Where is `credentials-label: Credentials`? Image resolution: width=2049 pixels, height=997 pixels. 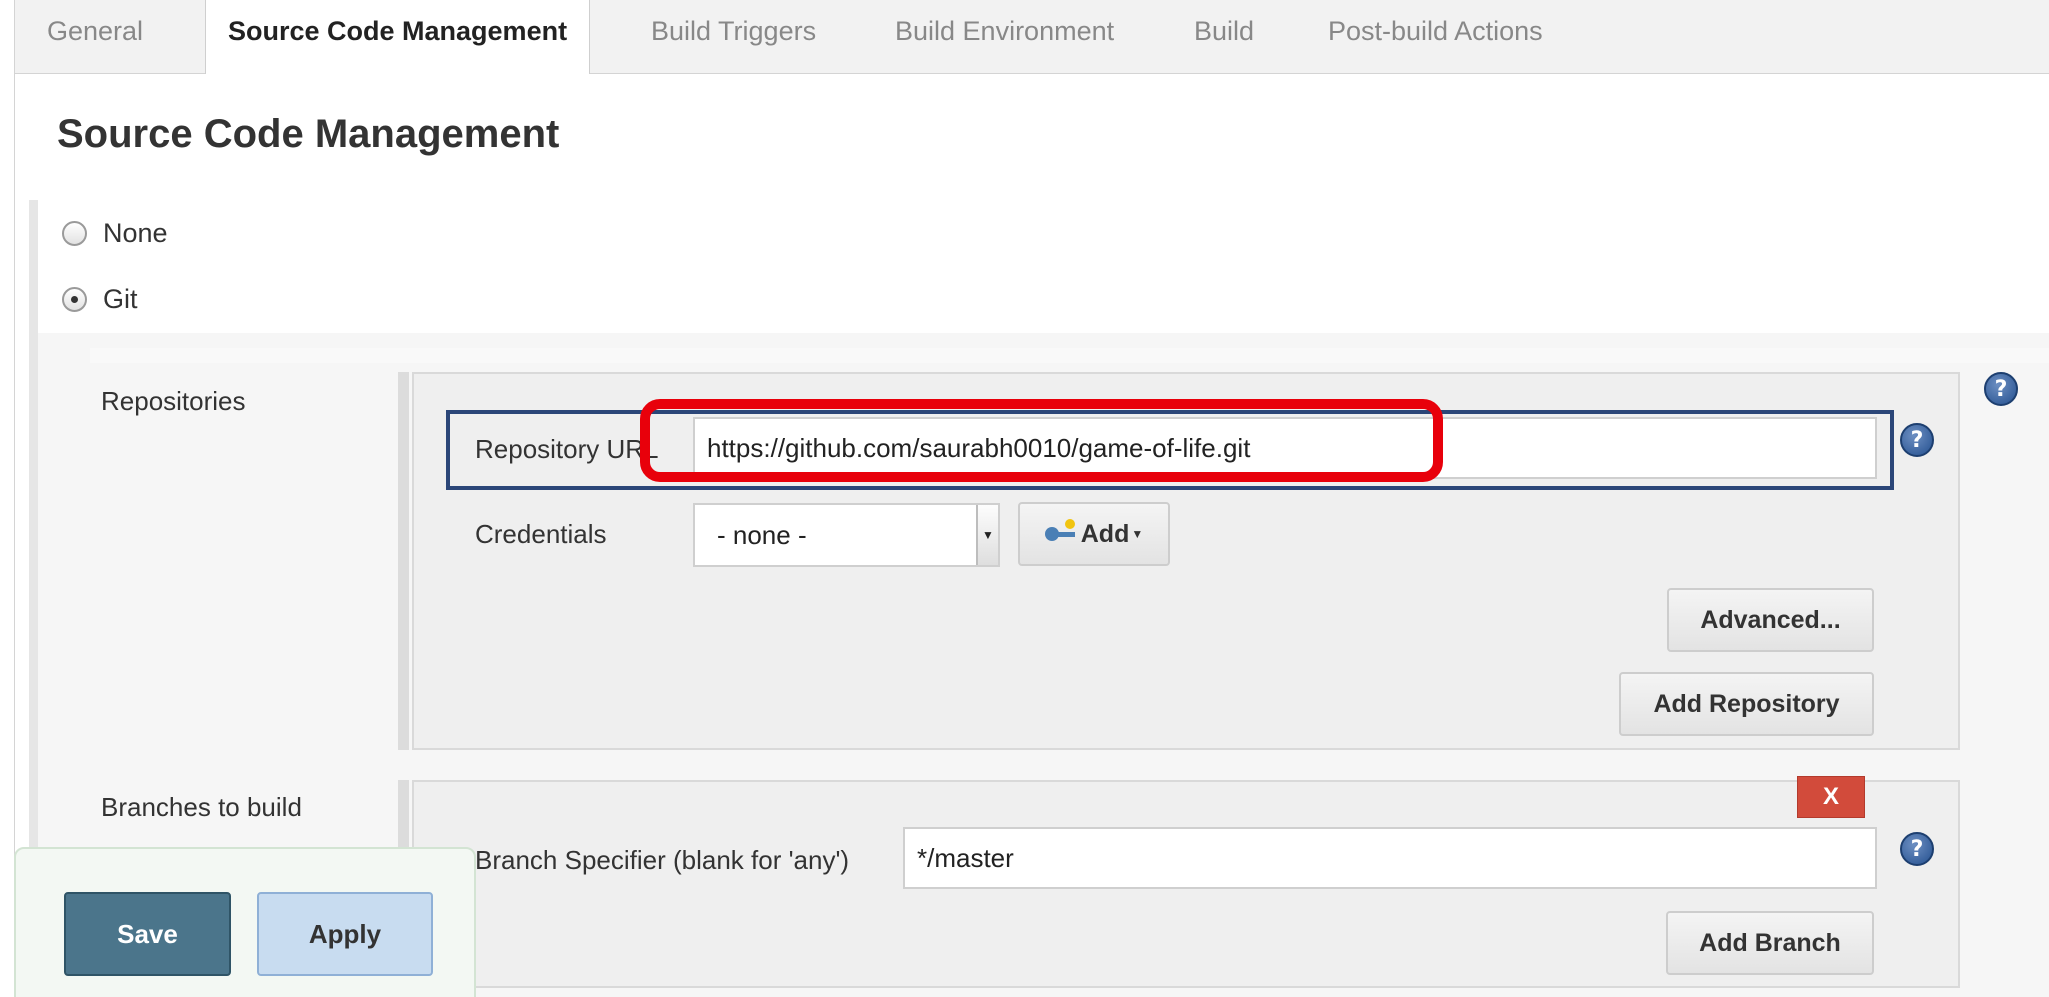
credentials-label: Credentials is located at coordinates (541, 534).